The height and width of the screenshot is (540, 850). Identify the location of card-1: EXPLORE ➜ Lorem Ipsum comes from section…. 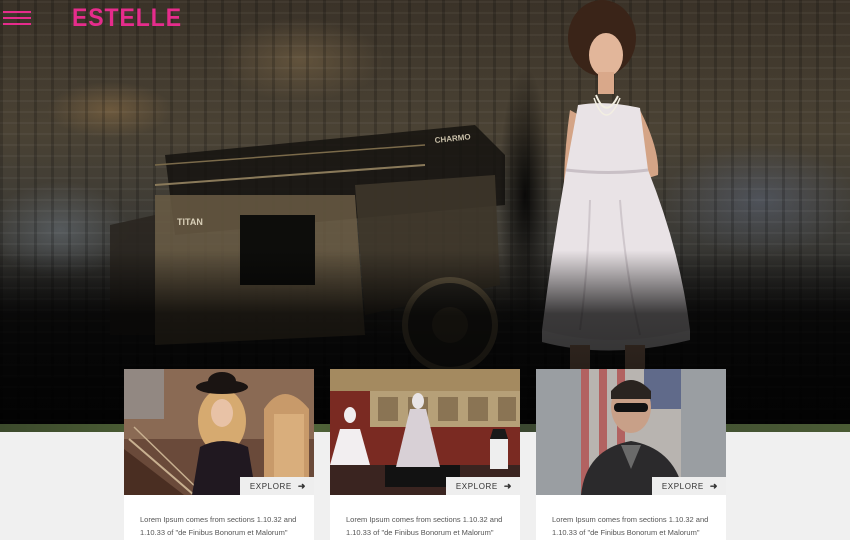
(219, 454).